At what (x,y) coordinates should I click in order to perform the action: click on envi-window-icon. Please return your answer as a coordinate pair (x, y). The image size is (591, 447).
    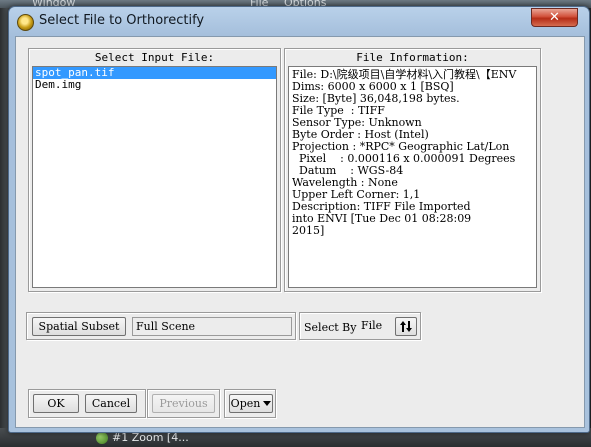
    Looking at the image, I should click on (102, 437).